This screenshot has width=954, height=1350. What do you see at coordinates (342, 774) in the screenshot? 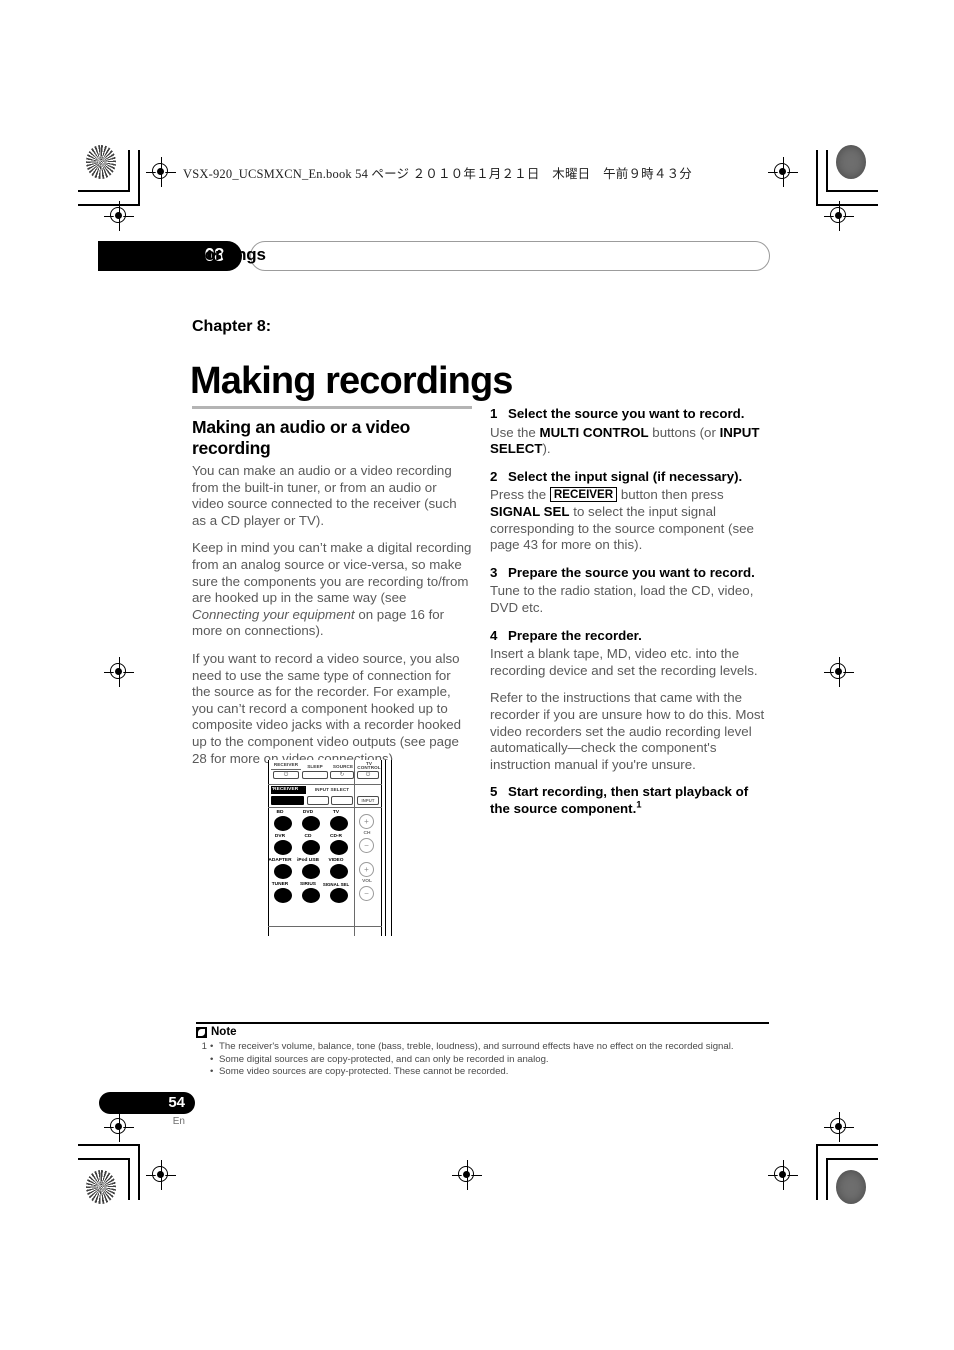
I see `source-refresh-icon: ↻` at bounding box center [342, 774].